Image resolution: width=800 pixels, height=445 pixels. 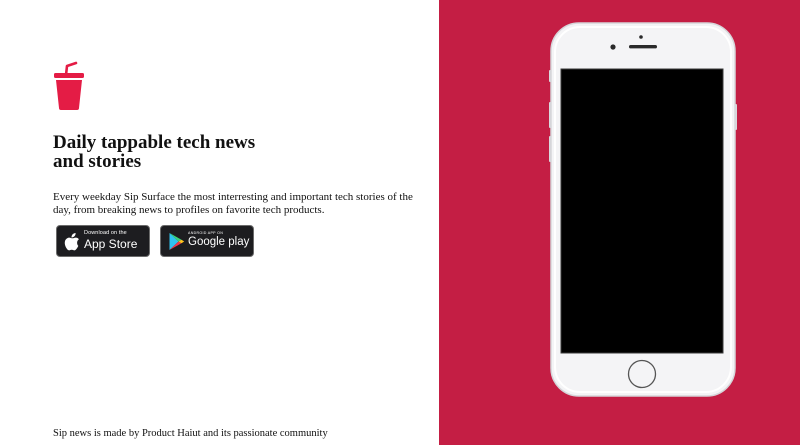 What do you see at coordinates (69, 85) in the screenshot?
I see `soda-cup-icon` at bounding box center [69, 85].